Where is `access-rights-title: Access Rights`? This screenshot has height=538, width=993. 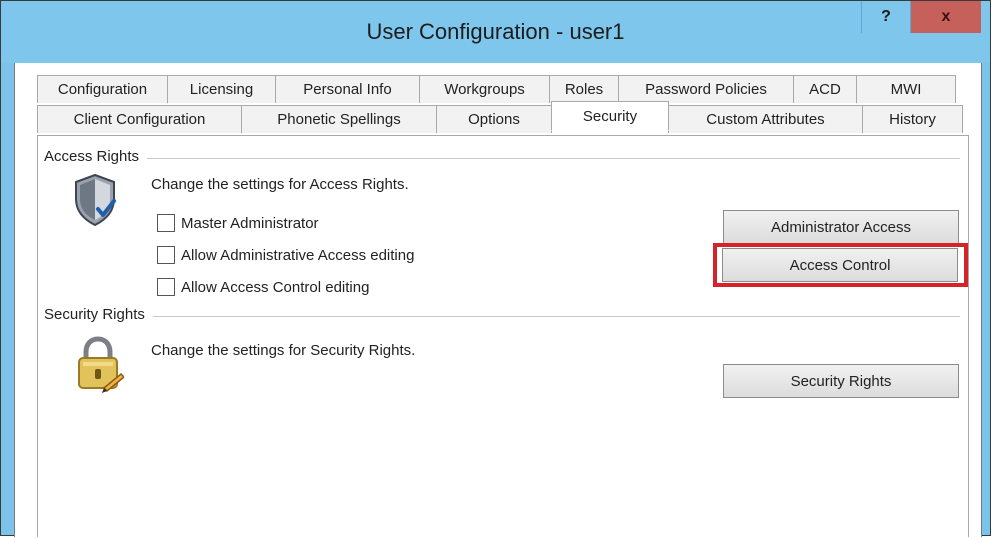
access-rights-title: Access Rights is located at coordinates (96, 156).